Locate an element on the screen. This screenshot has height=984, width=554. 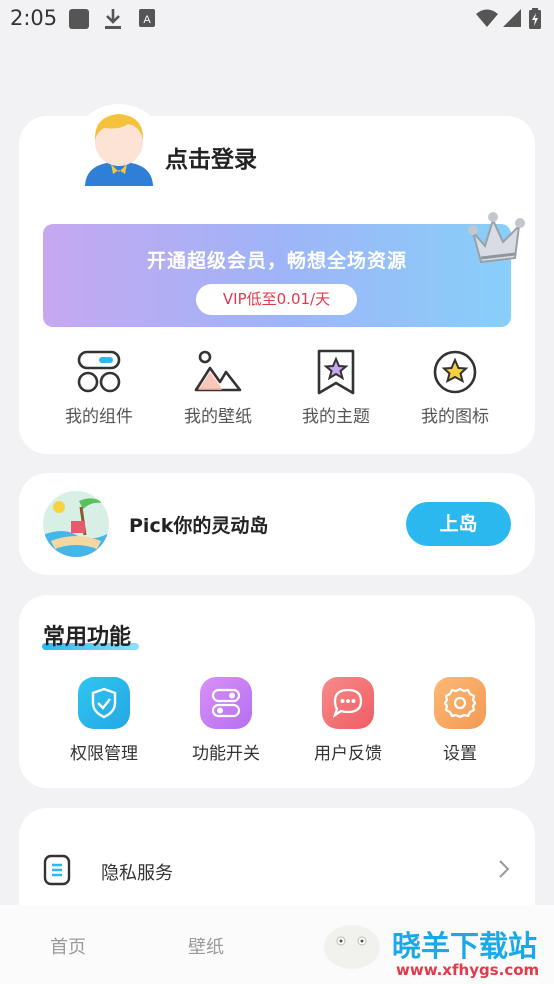
gear-icon is located at coordinates (460, 703).